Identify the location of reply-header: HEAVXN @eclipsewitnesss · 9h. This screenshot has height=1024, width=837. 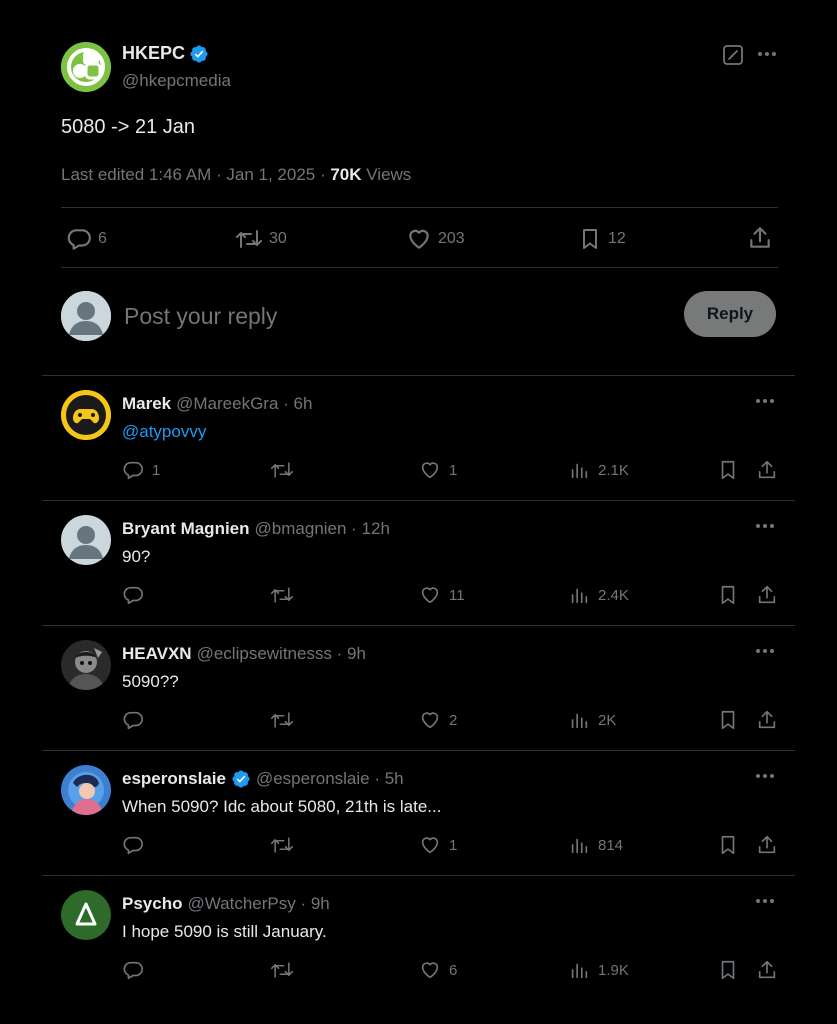
(244, 654).